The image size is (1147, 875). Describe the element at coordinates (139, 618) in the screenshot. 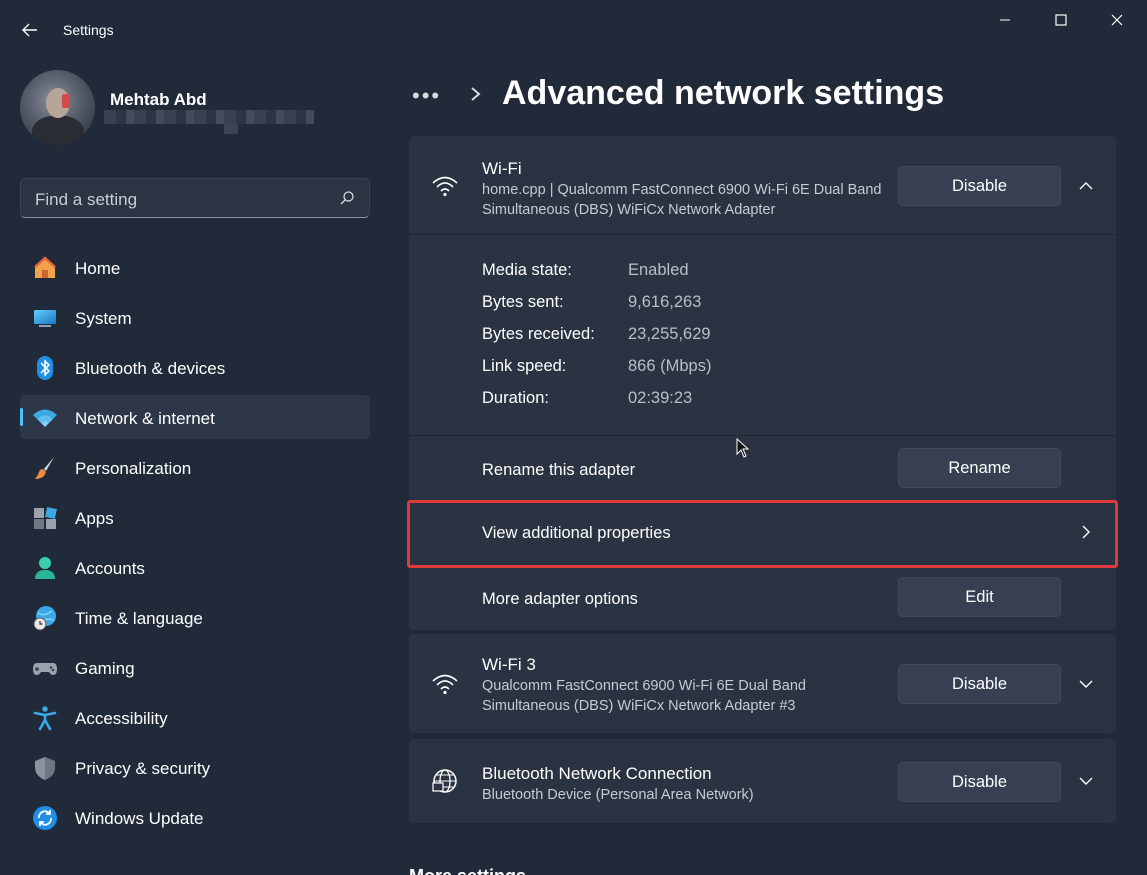

I see `sidebar-item-label: Time & language` at that location.